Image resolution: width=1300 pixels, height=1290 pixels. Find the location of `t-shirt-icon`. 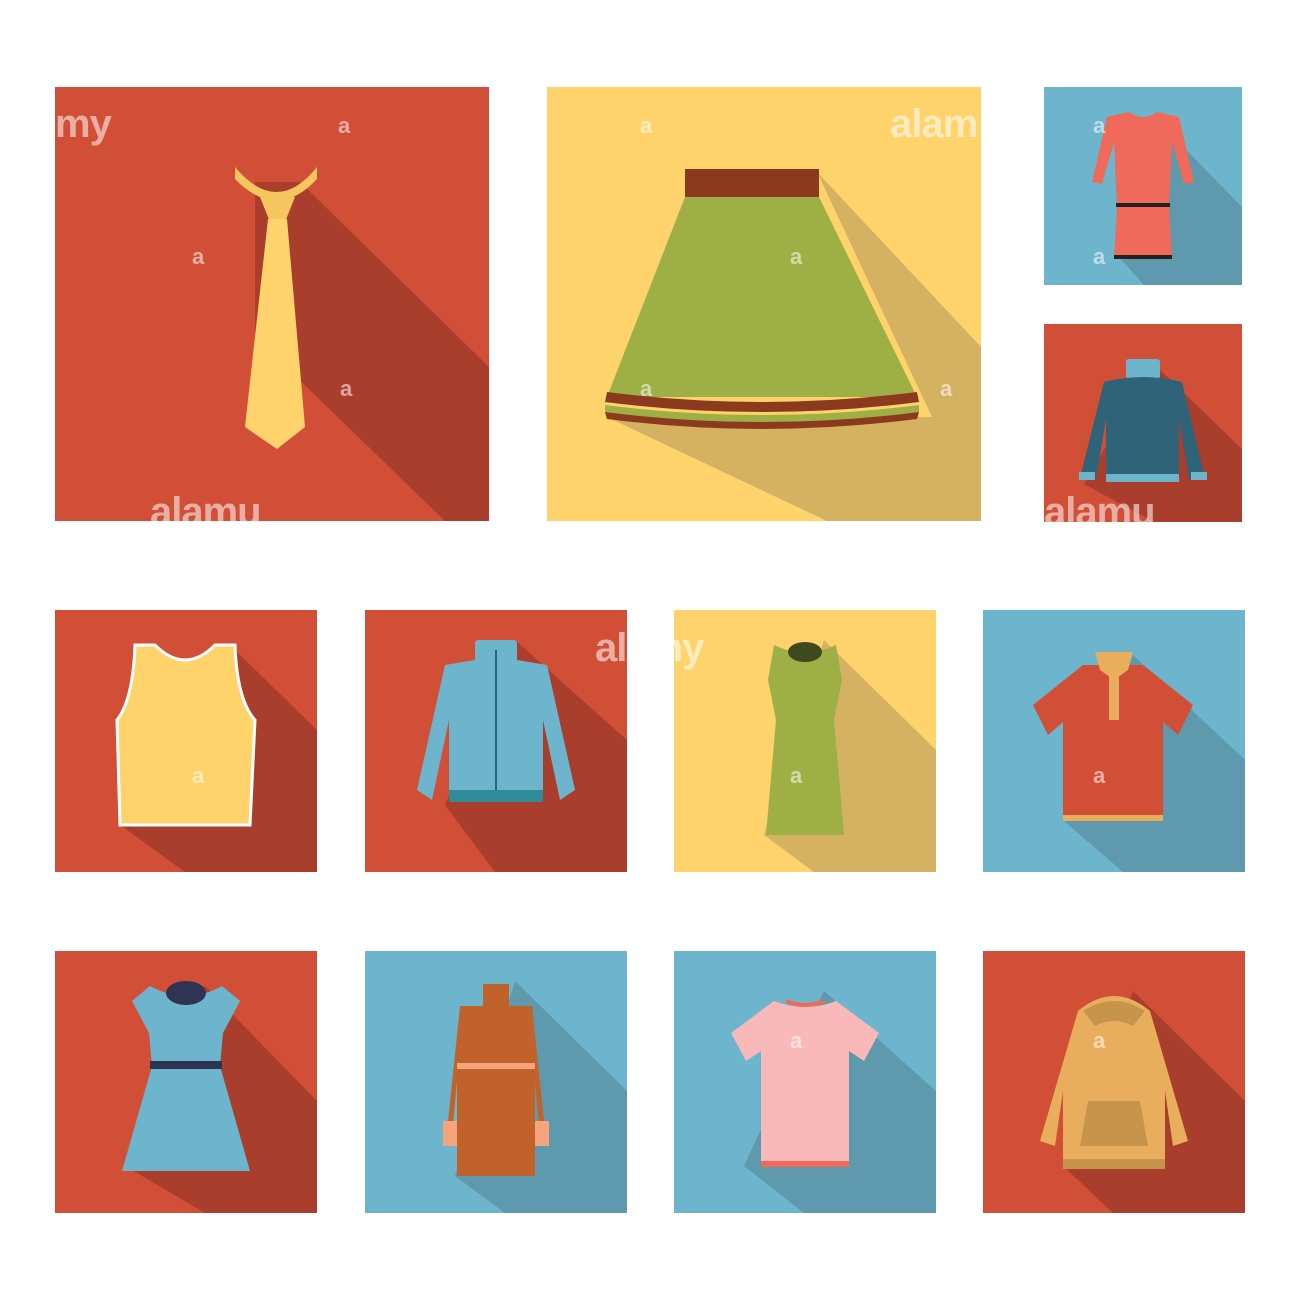

t-shirt-icon is located at coordinates (833, 1102).